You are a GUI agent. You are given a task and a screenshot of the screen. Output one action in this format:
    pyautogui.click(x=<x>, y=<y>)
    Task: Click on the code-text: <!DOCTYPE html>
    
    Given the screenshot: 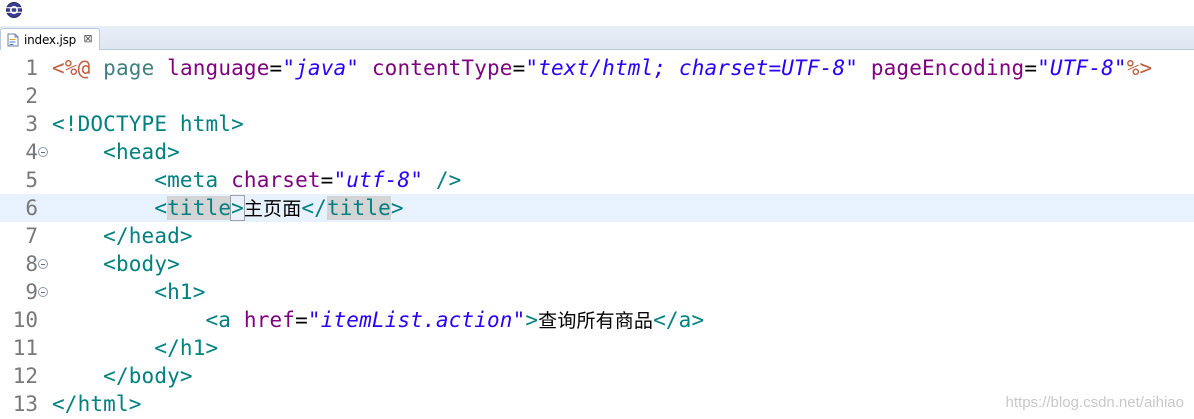 What is the action you would take?
    pyautogui.click(x=148, y=124)
    